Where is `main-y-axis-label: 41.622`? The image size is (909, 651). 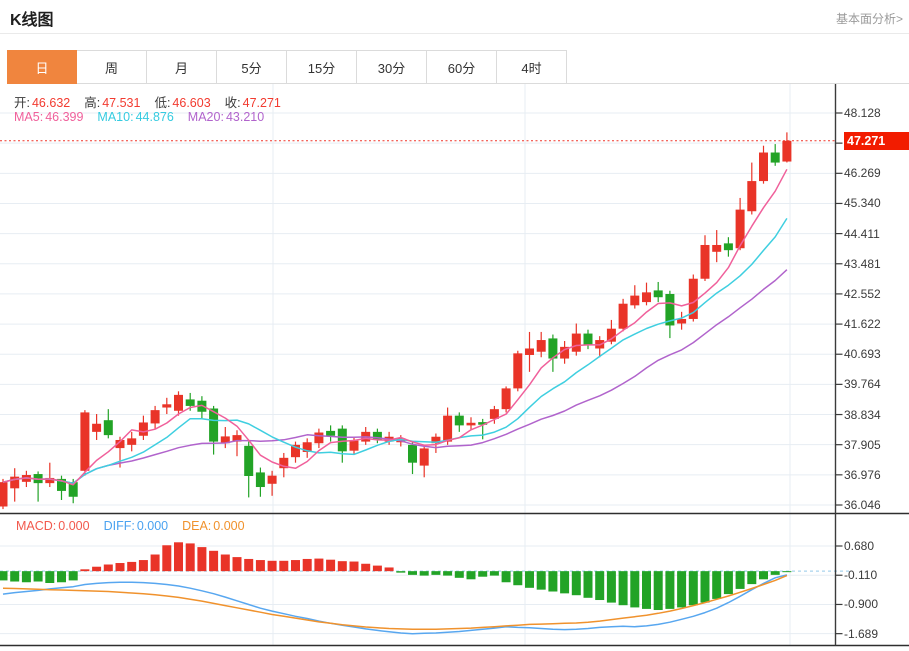 main-y-axis-label: 41.622 is located at coordinates (862, 324).